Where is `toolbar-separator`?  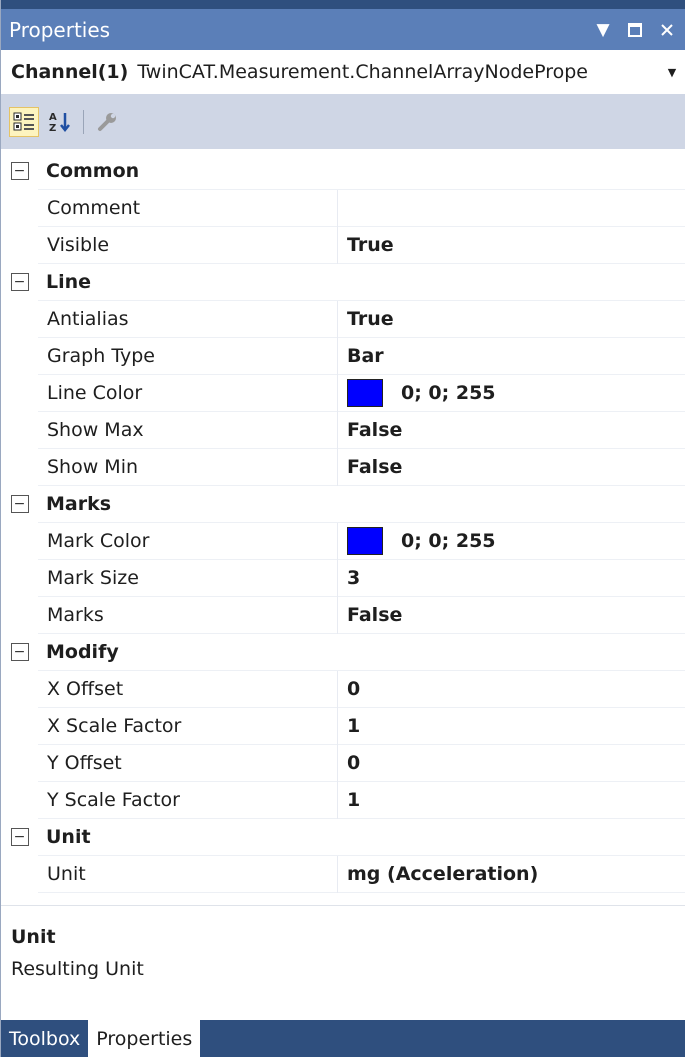 toolbar-separator is located at coordinates (83, 121).